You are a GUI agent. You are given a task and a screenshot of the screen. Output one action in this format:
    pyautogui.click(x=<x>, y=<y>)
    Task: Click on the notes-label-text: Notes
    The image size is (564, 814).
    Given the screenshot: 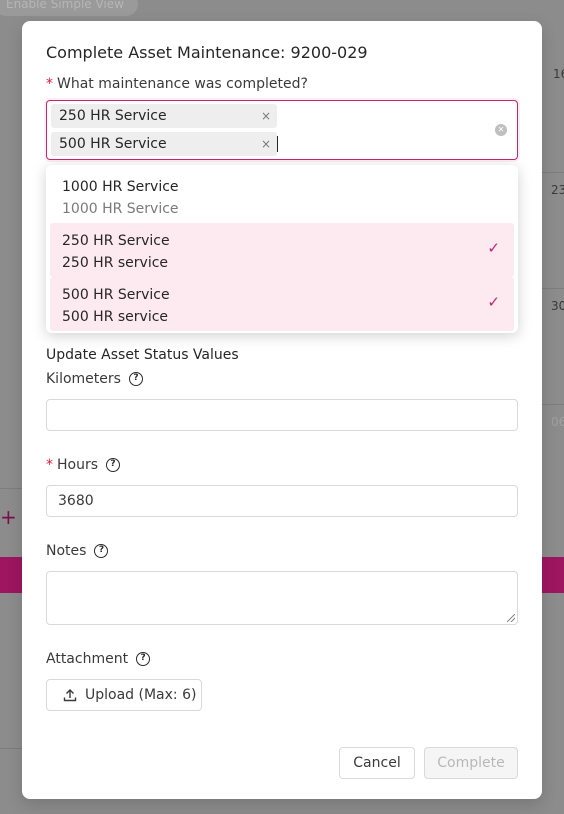 What is the action you would take?
    pyautogui.click(x=66, y=551)
    